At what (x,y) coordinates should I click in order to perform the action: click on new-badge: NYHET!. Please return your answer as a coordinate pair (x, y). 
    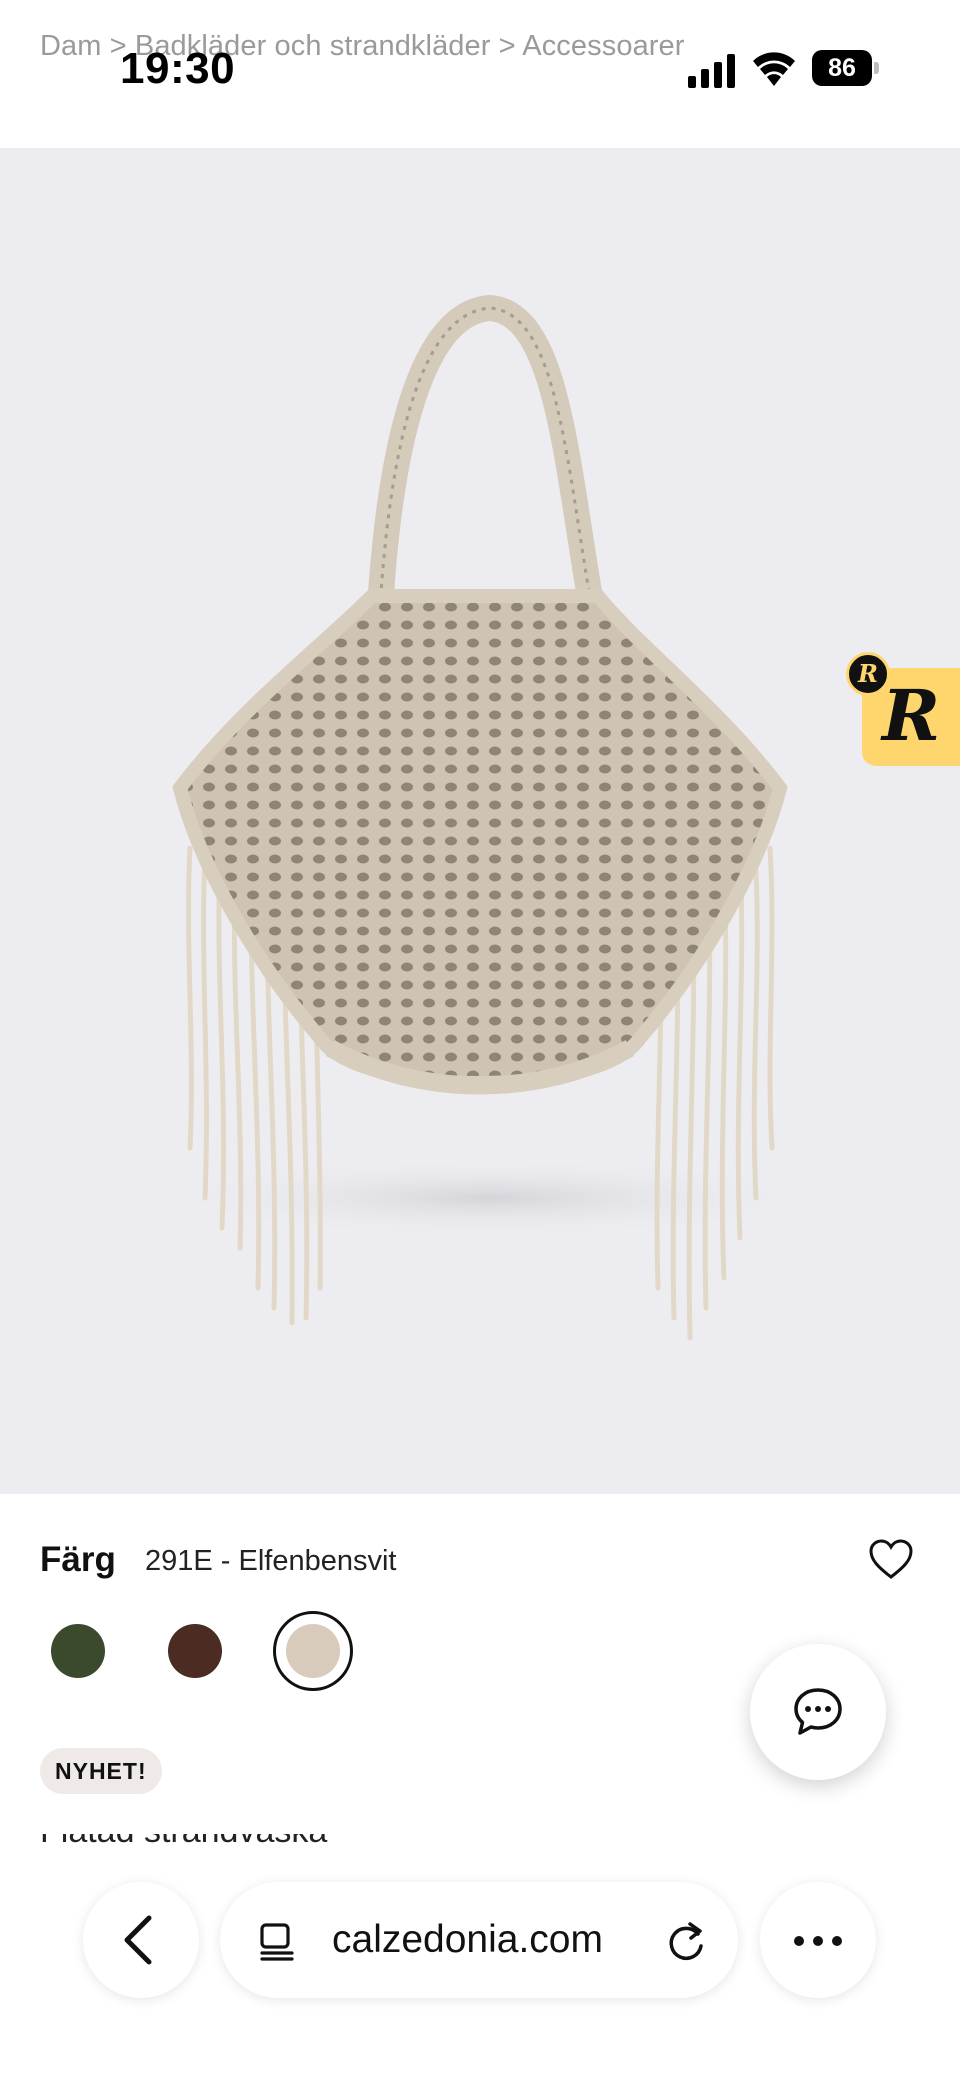
    Looking at the image, I should click on (101, 1771).